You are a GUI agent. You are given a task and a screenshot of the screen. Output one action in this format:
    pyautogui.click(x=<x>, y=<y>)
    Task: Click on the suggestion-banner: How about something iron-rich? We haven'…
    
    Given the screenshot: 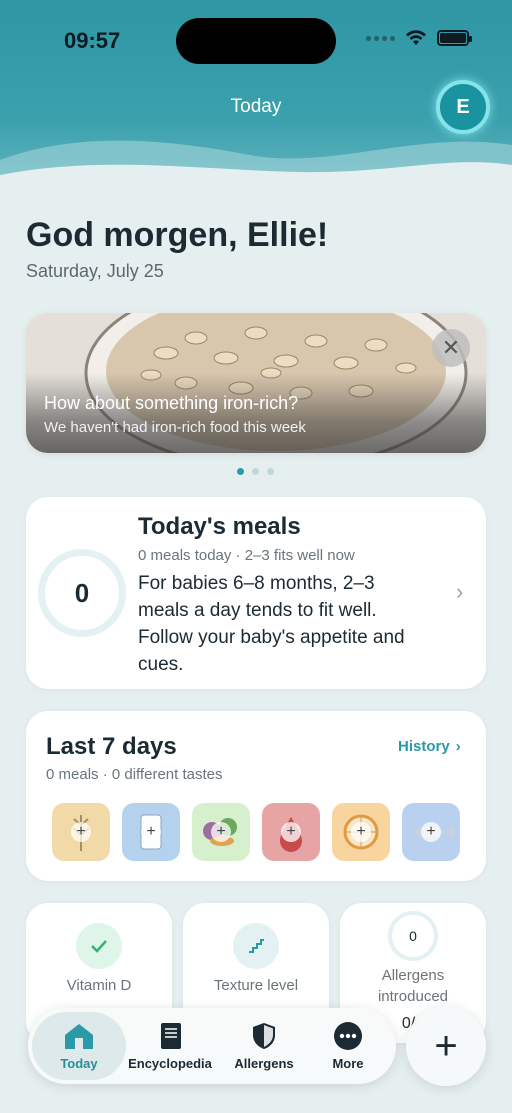 What is the action you would take?
    pyautogui.click(x=256, y=383)
    